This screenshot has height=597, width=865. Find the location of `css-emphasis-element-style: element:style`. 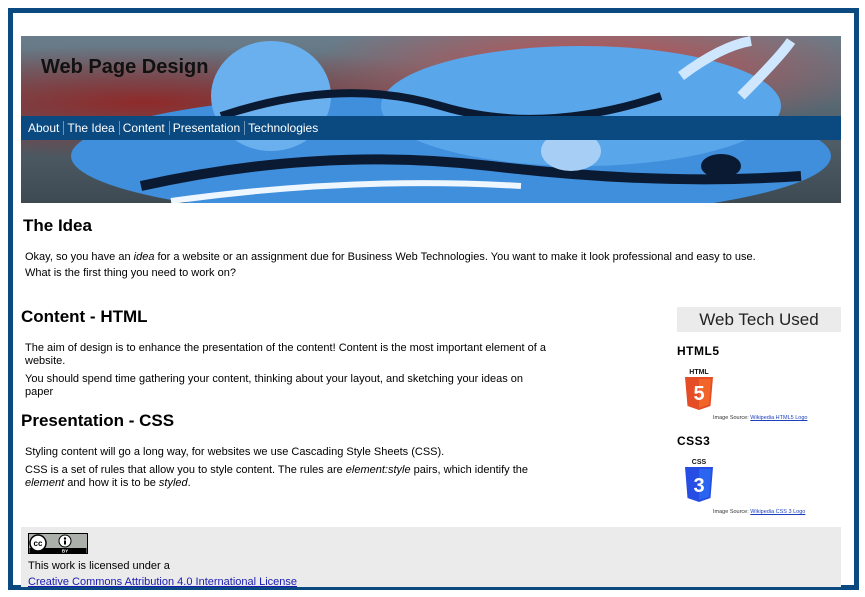

css-emphasis-element-style: element:style is located at coordinates (378, 470).